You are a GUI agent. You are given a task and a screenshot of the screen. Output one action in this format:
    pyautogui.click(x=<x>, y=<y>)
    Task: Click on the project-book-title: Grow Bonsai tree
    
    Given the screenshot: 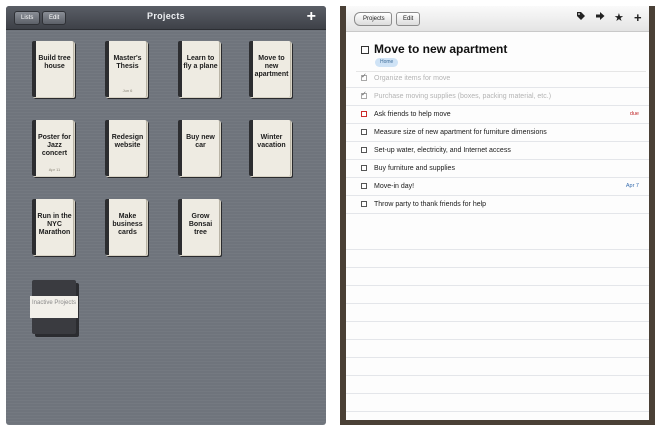 What is the action you would take?
    pyautogui.click(x=200, y=224)
    